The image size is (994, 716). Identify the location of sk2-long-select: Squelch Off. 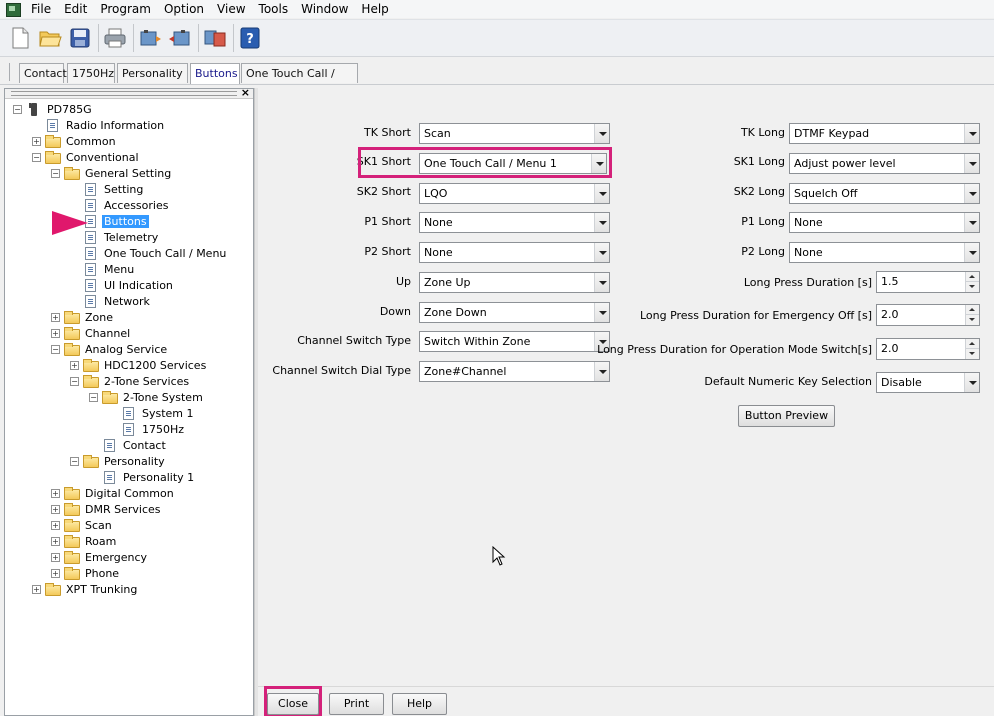
(884, 193).